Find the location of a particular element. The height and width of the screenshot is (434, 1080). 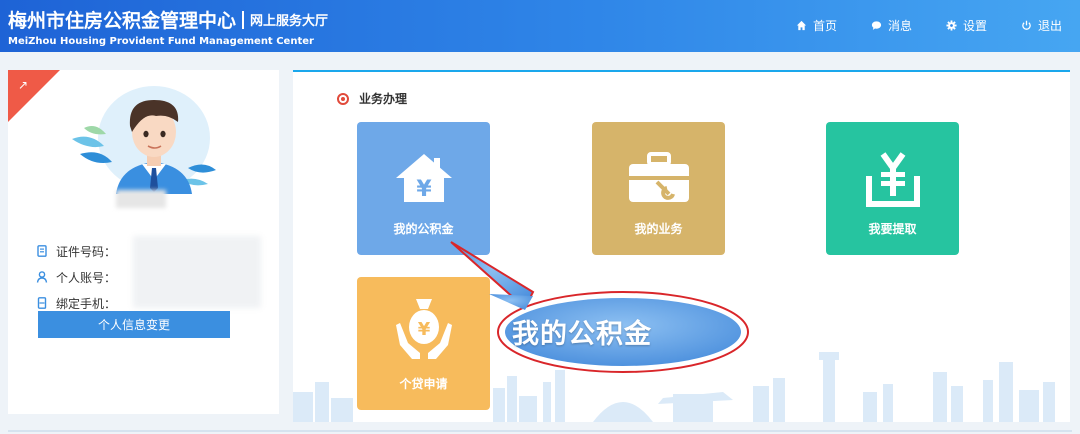

site-title: 梅州市住房公积金管理中心 is located at coordinates (122, 21).